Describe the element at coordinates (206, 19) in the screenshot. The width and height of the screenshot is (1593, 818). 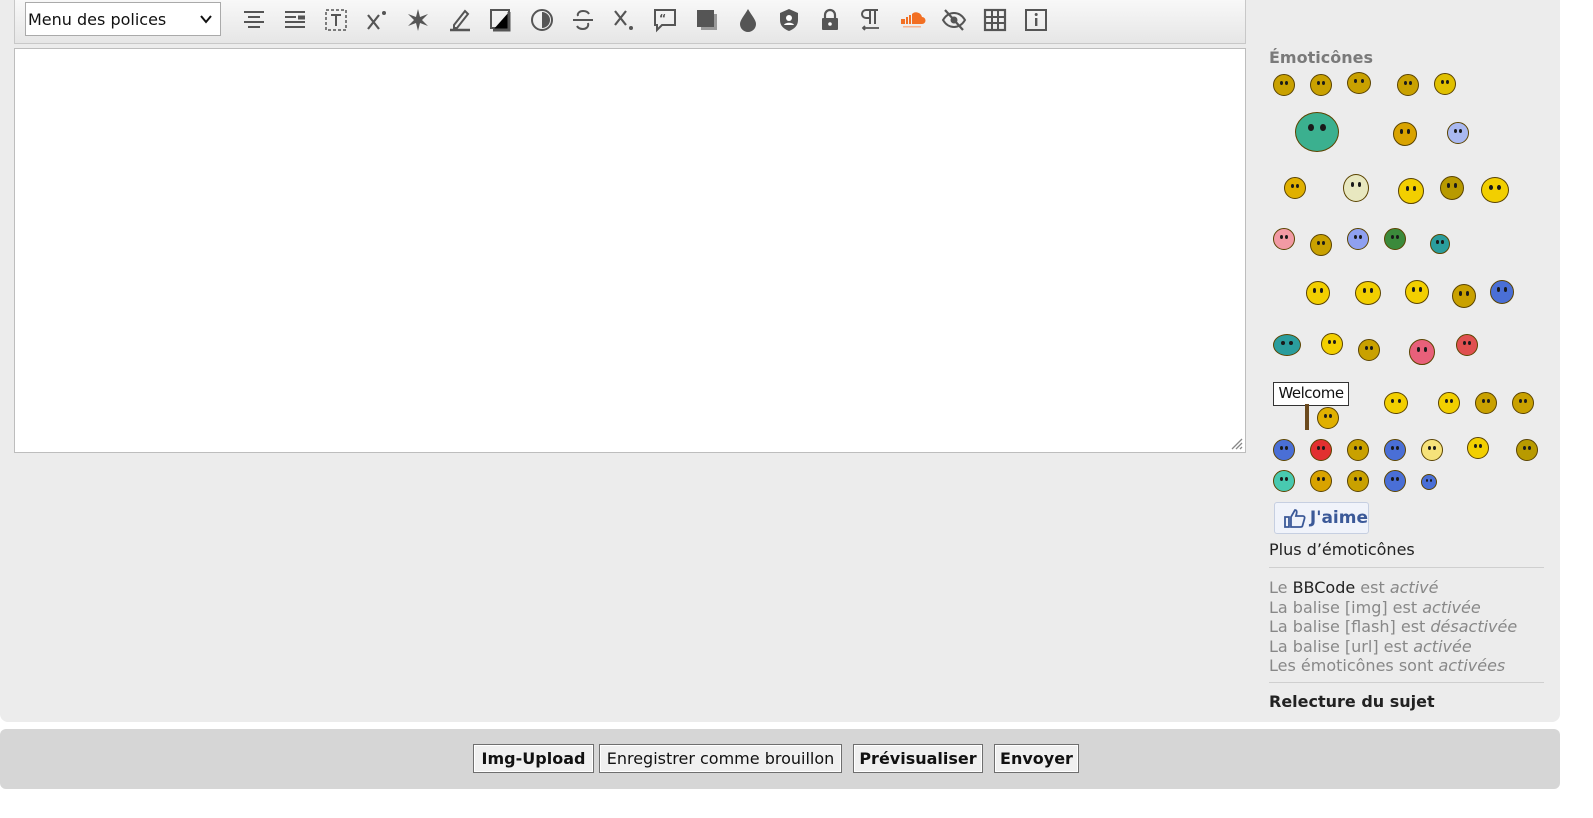
I see `chevron-down-icon` at that location.